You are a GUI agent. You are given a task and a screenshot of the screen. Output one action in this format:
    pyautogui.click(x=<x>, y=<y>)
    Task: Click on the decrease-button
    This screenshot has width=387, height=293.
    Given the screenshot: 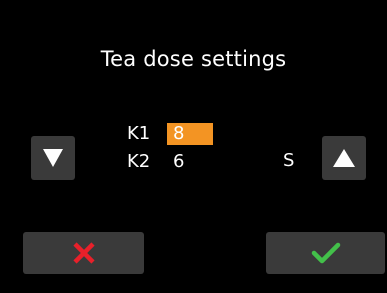 What is the action you would take?
    pyautogui.click(x=53, y=158)
    